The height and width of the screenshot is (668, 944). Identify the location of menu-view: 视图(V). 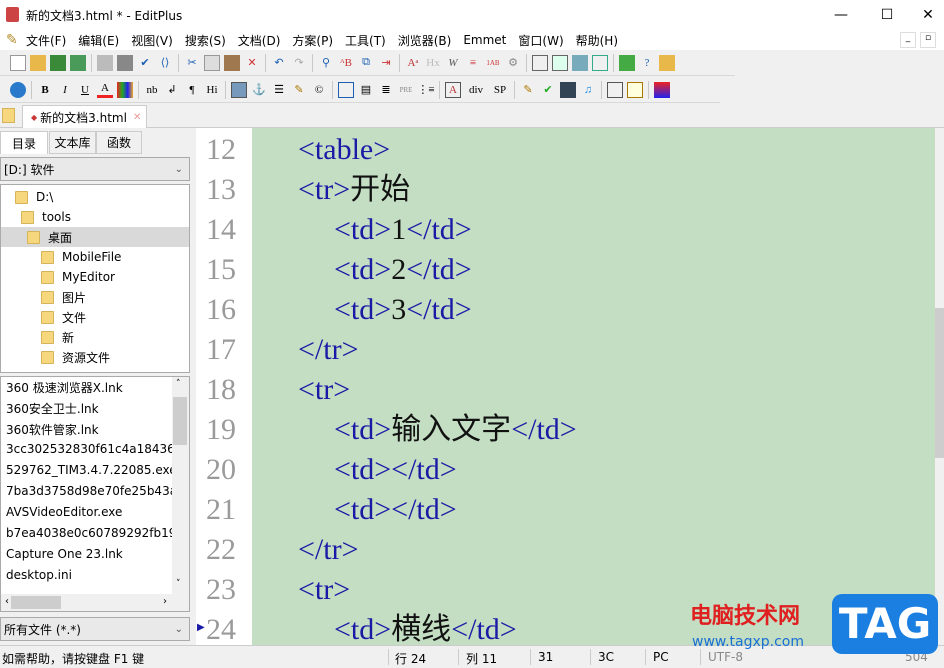
(152, 40).